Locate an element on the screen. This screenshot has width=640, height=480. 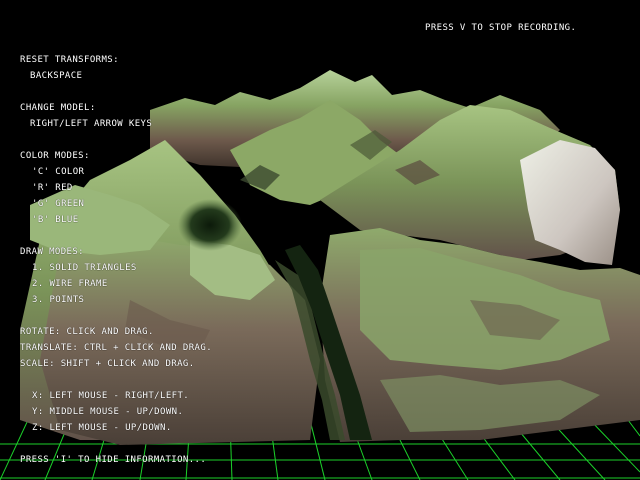
color-modes-title: COLOR MODES: is located at coordinates (55, 156).